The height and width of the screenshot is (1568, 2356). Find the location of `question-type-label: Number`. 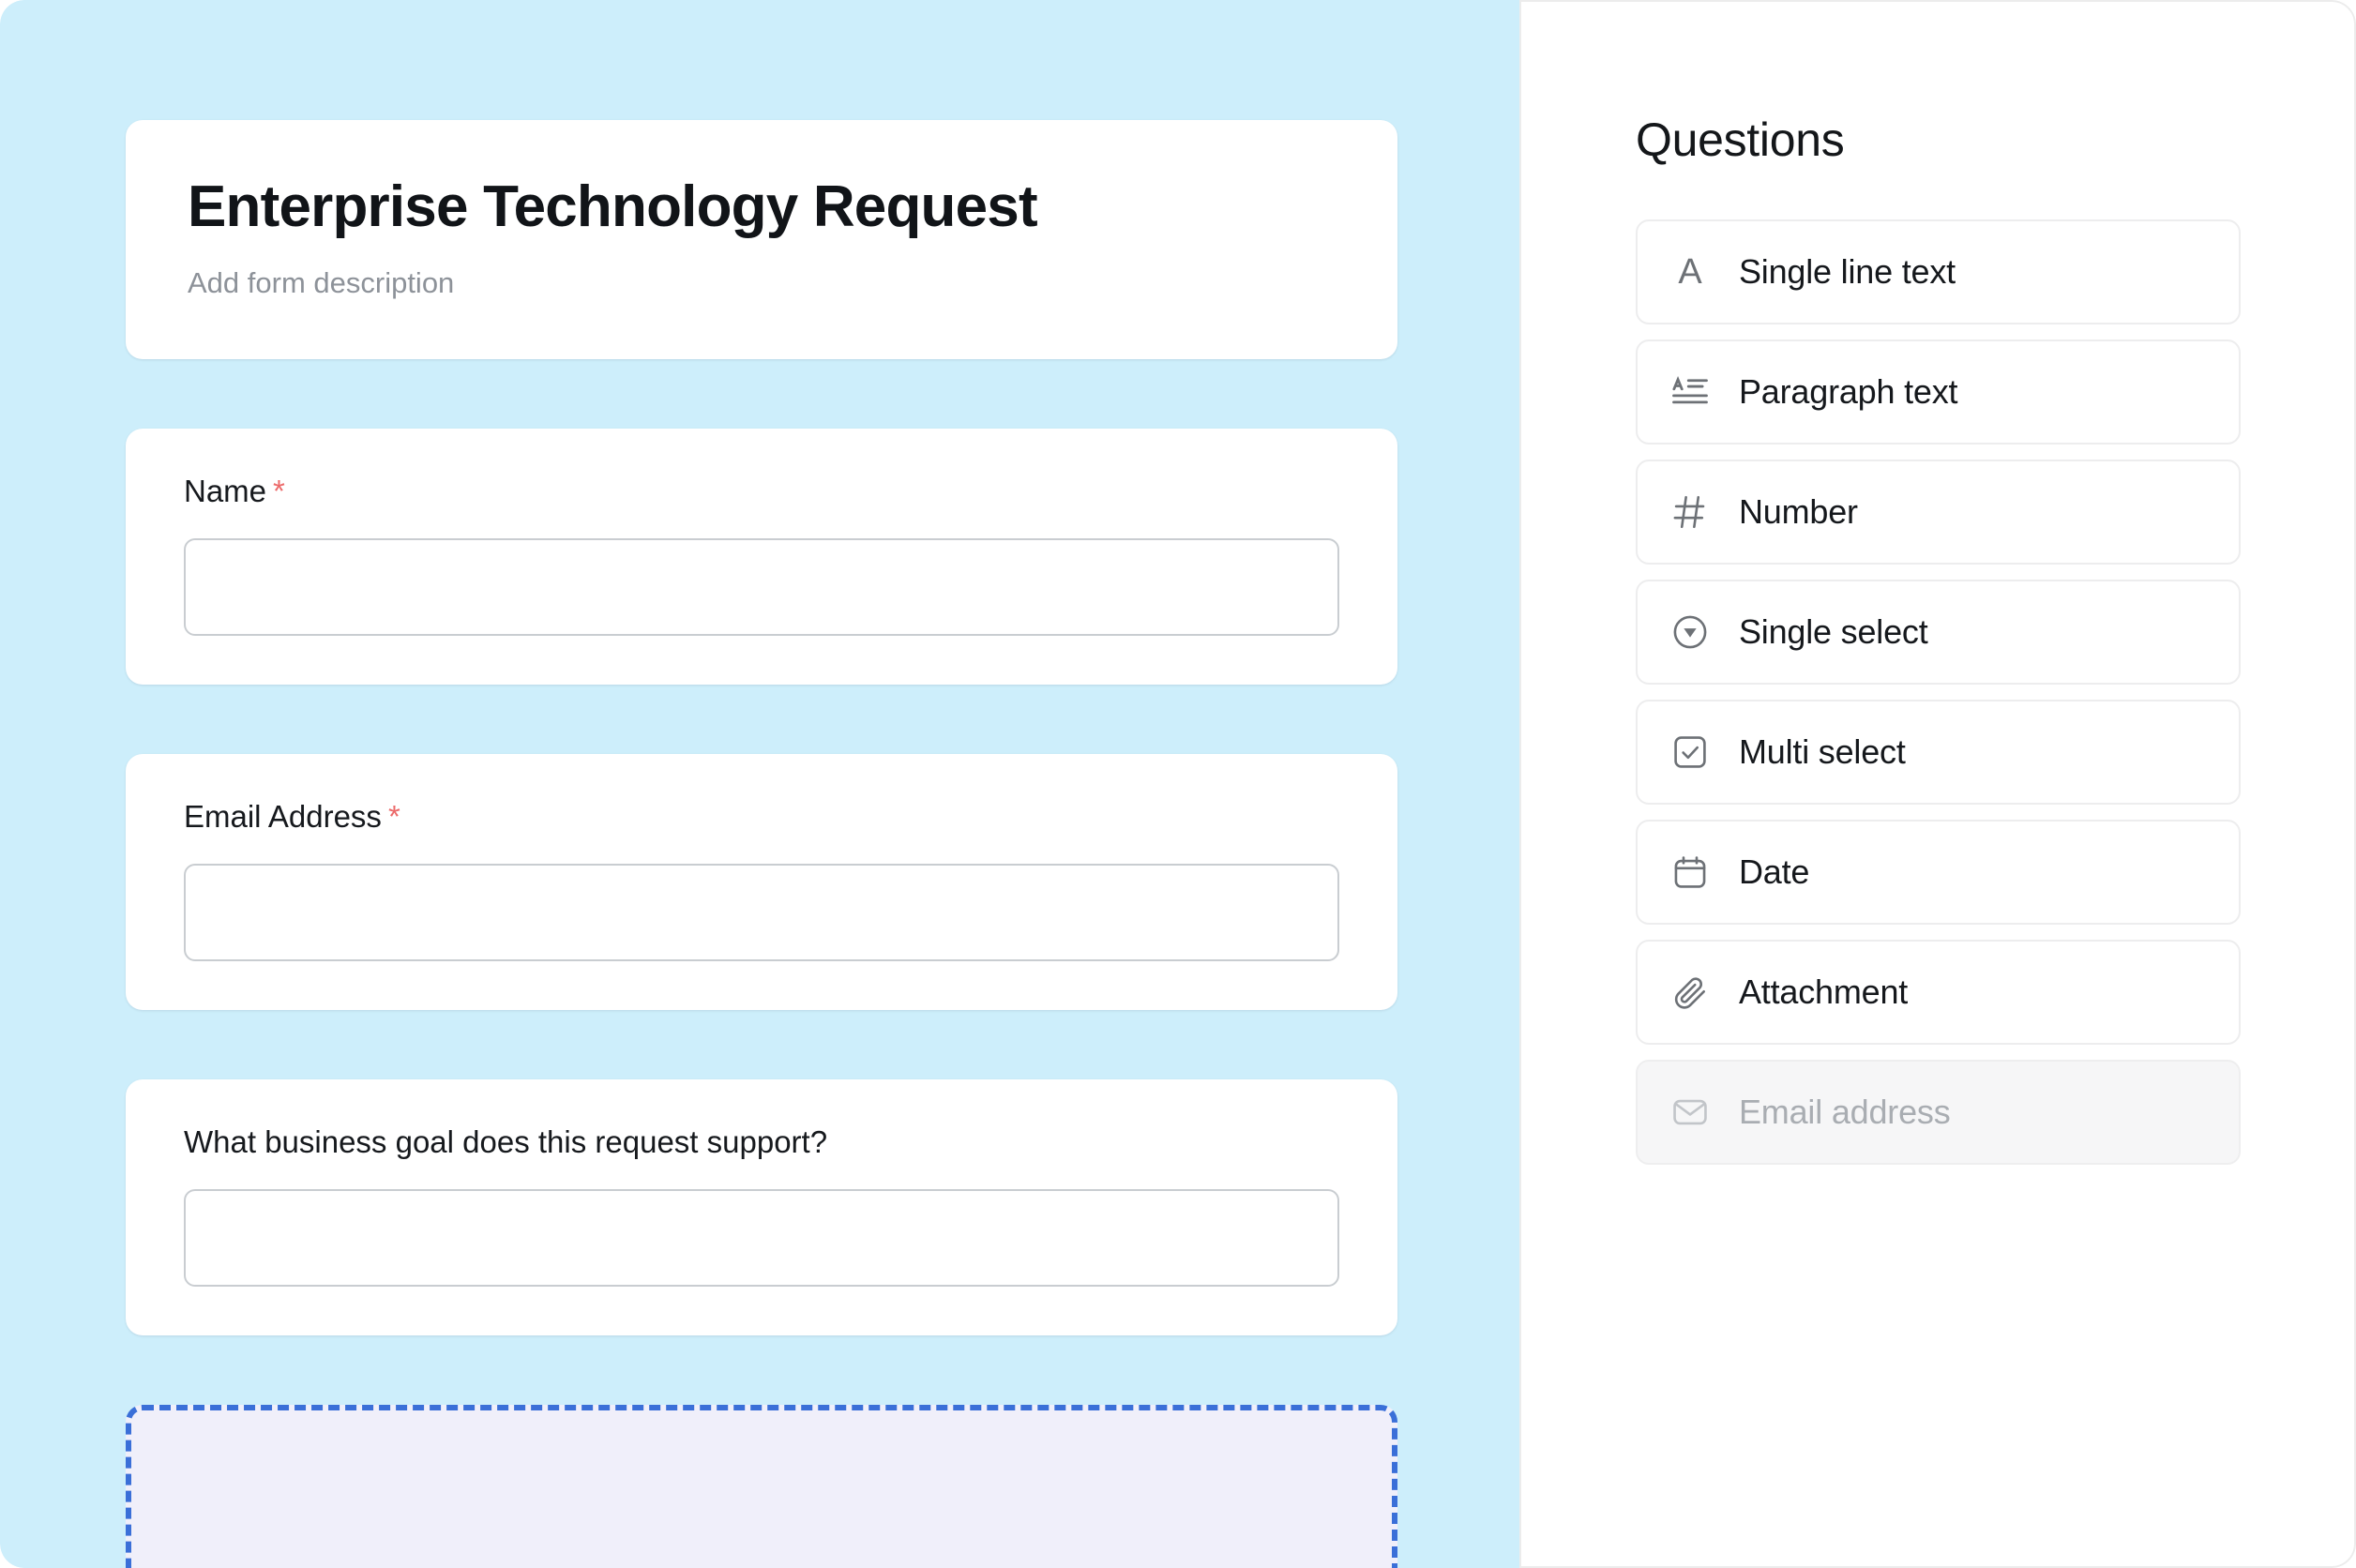

question-type-label: Number is located at coordinates (1798, 511).